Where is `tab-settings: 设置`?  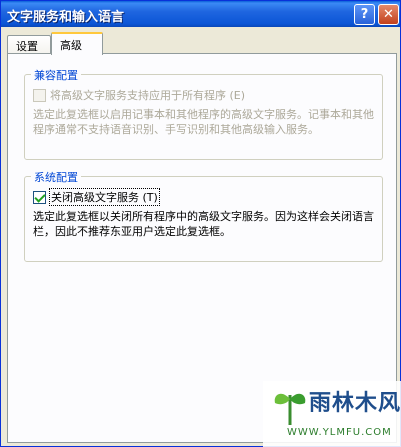 tab-settings: 设置 is located at coordinates (29, 44).